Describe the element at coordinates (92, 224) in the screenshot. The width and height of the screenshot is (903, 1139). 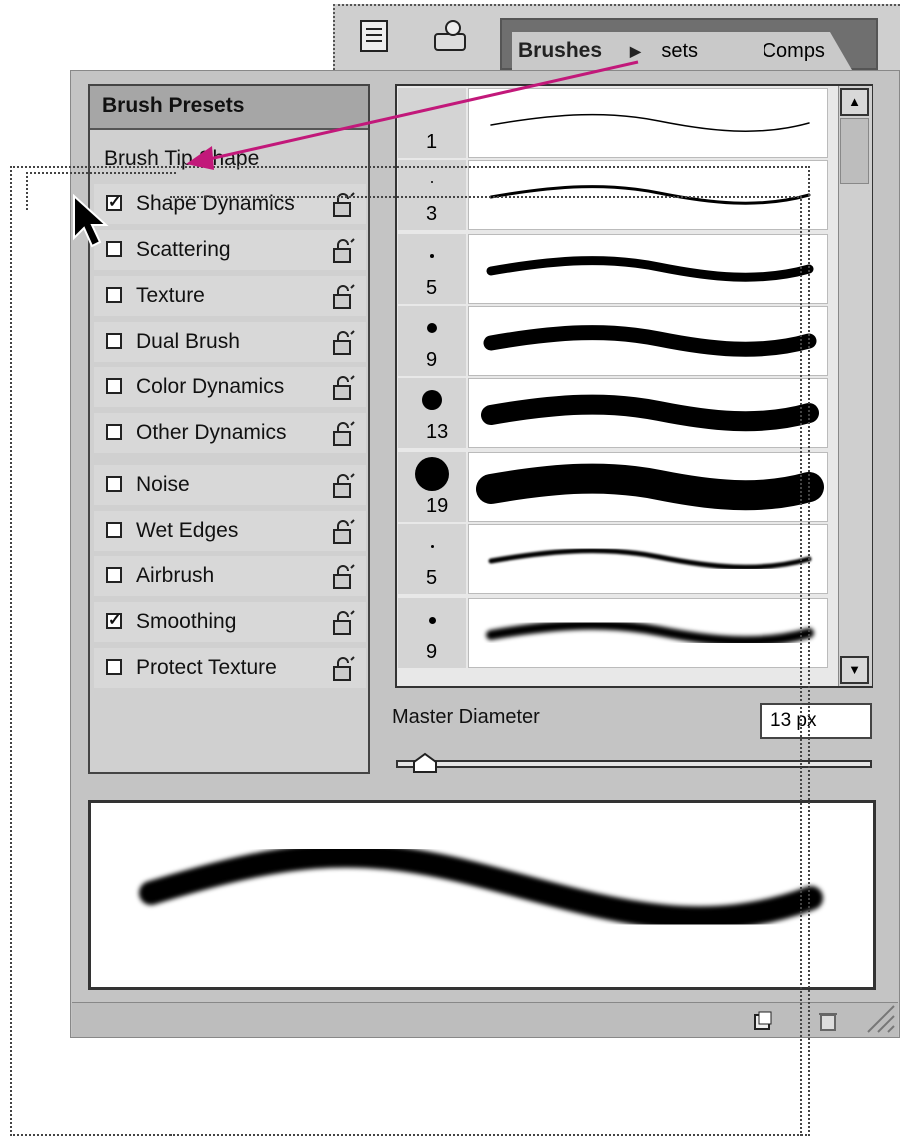
I see `cursor-arrow-icon` at that location.